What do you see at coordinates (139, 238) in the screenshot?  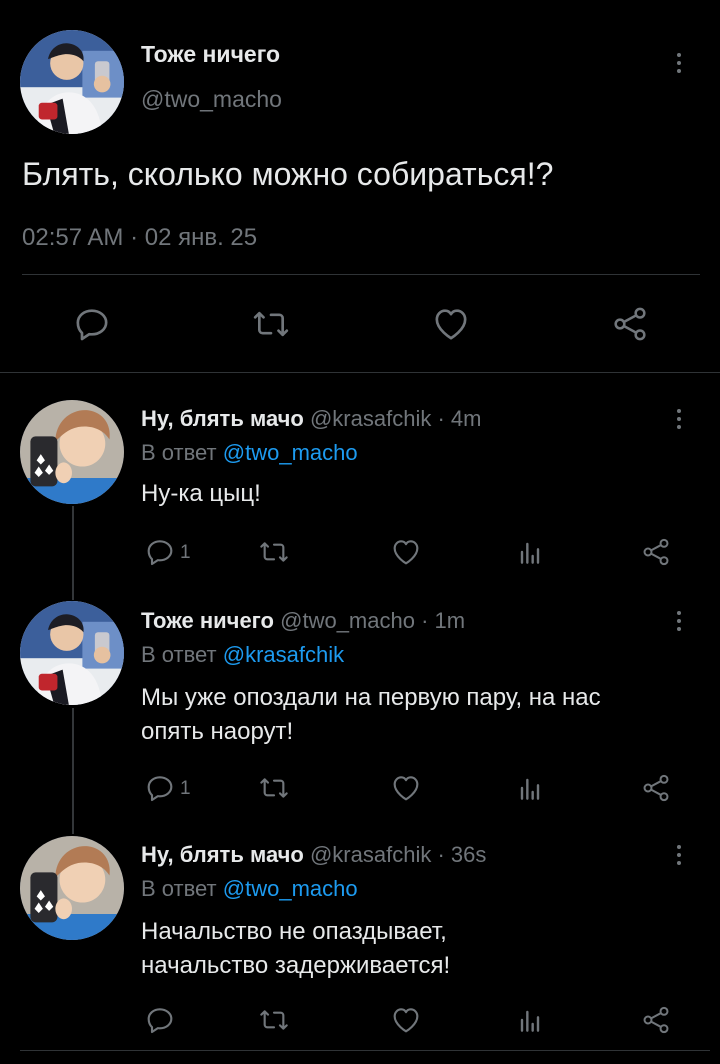 I see `main-tweet-timestamp: 02:57 AM · 02 янв. 25` at bounding box center [139, 238].